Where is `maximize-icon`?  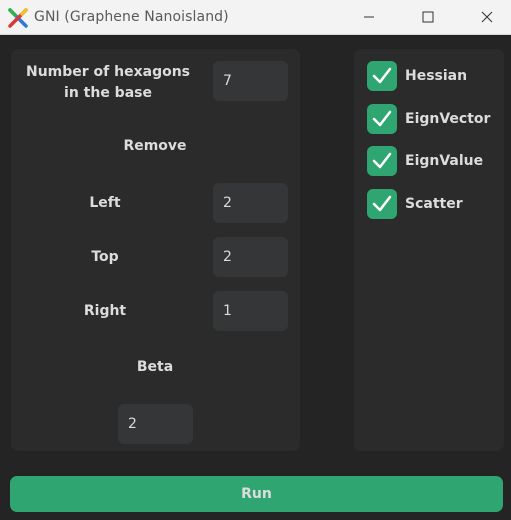
maximize-icon is located at coordinates (428, 17).